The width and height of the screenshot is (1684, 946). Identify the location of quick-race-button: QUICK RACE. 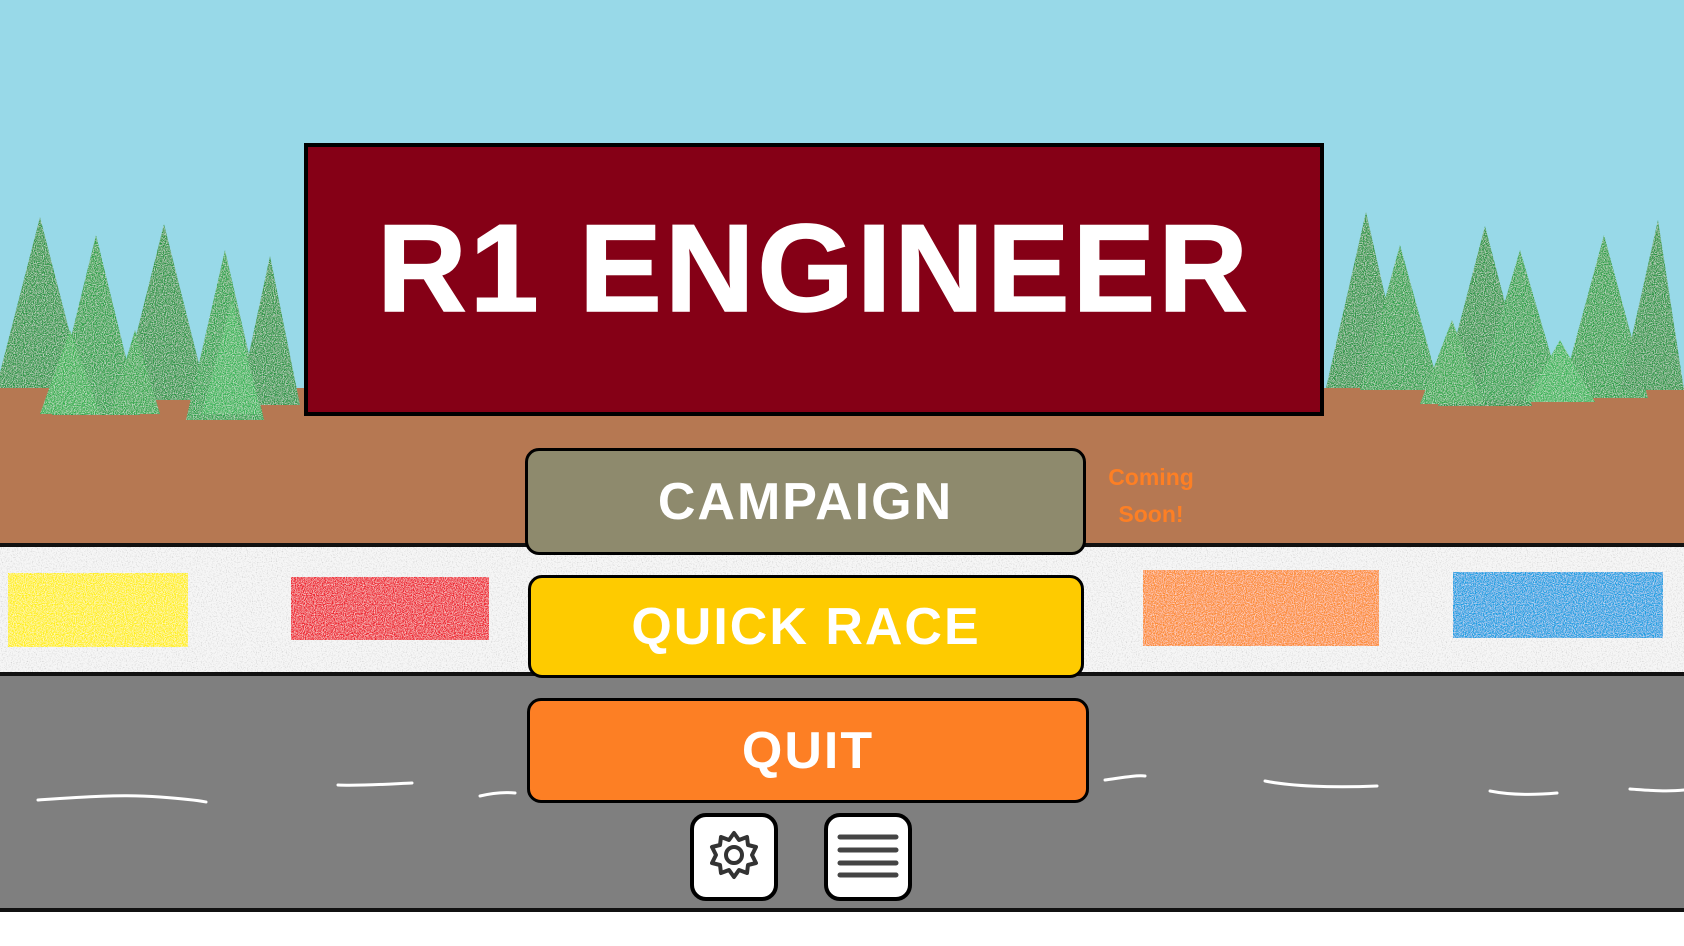
(806, 626).